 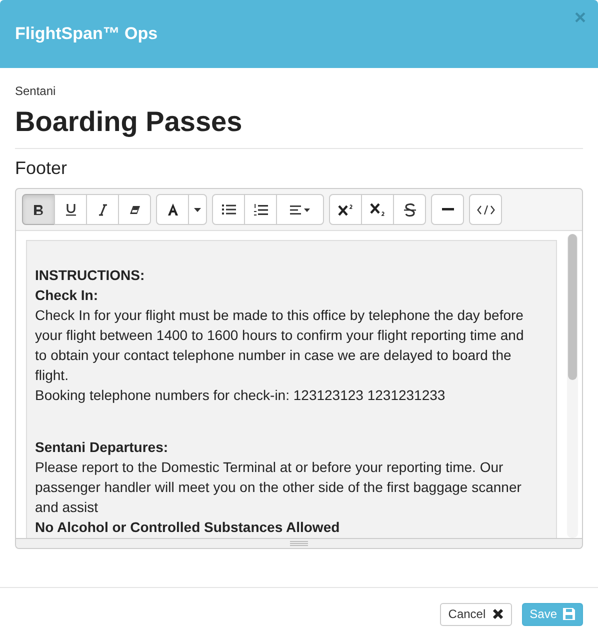 I want to click on code-icon, so click(x=485, y=209).